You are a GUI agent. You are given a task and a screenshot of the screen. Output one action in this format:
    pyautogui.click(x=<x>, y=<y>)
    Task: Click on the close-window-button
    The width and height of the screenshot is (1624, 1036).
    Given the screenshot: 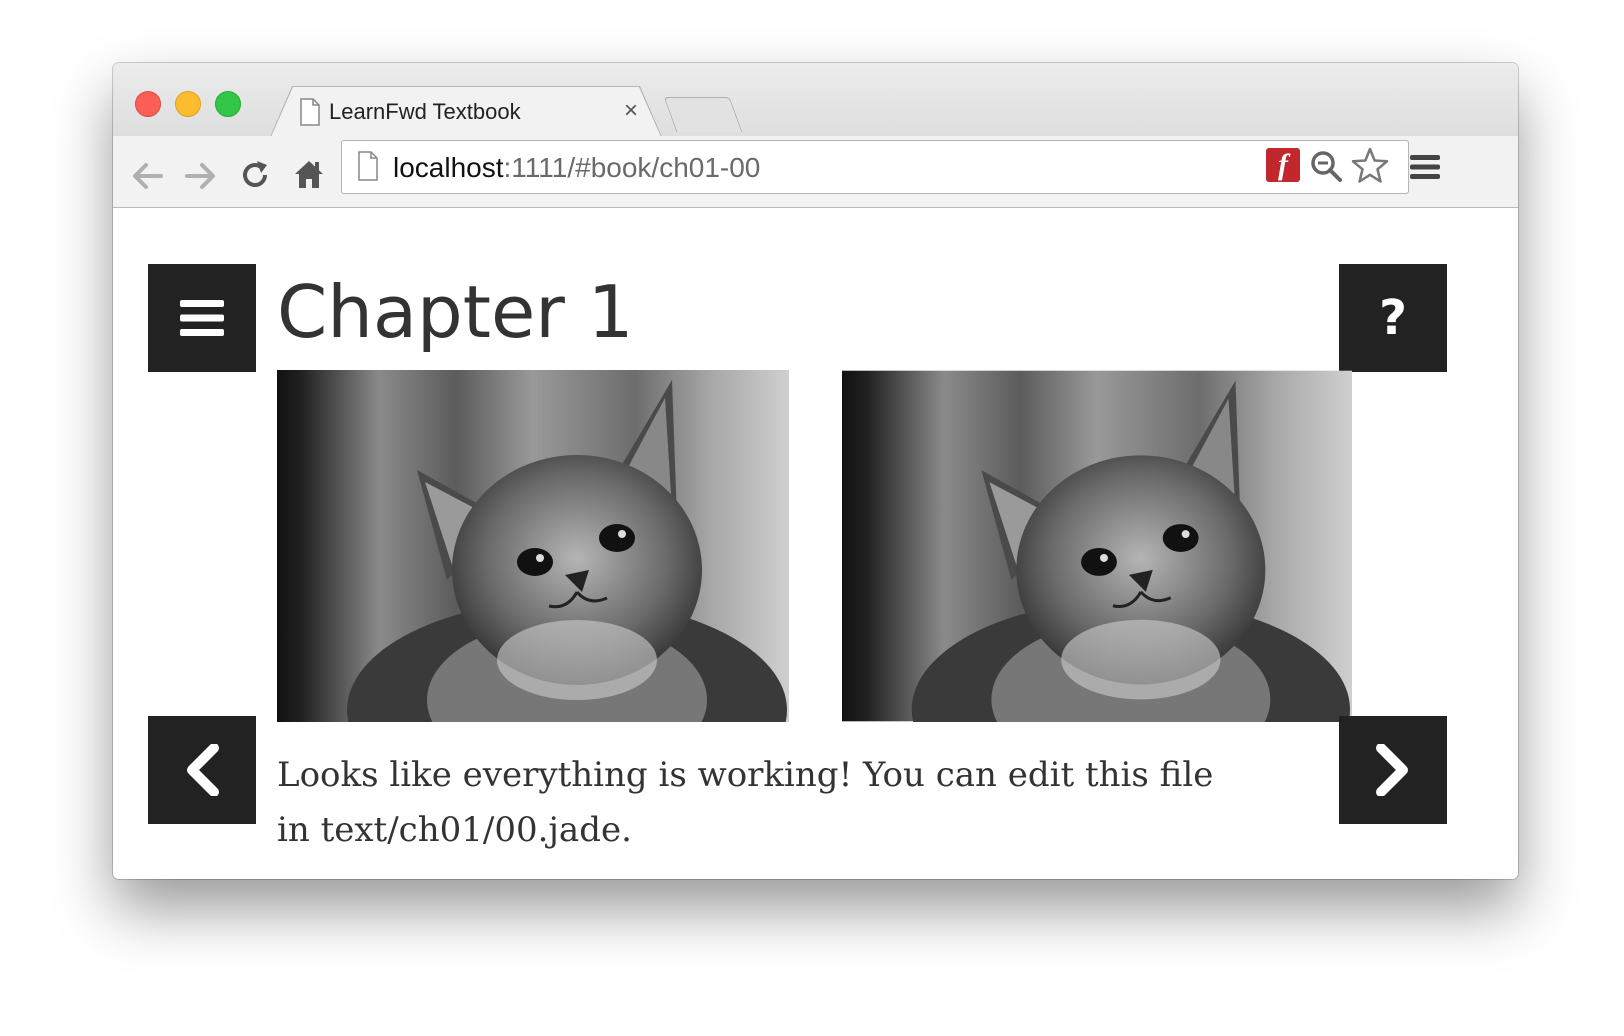 What is the action you would take?
    pyautogui.click(x=148, y=104)
    